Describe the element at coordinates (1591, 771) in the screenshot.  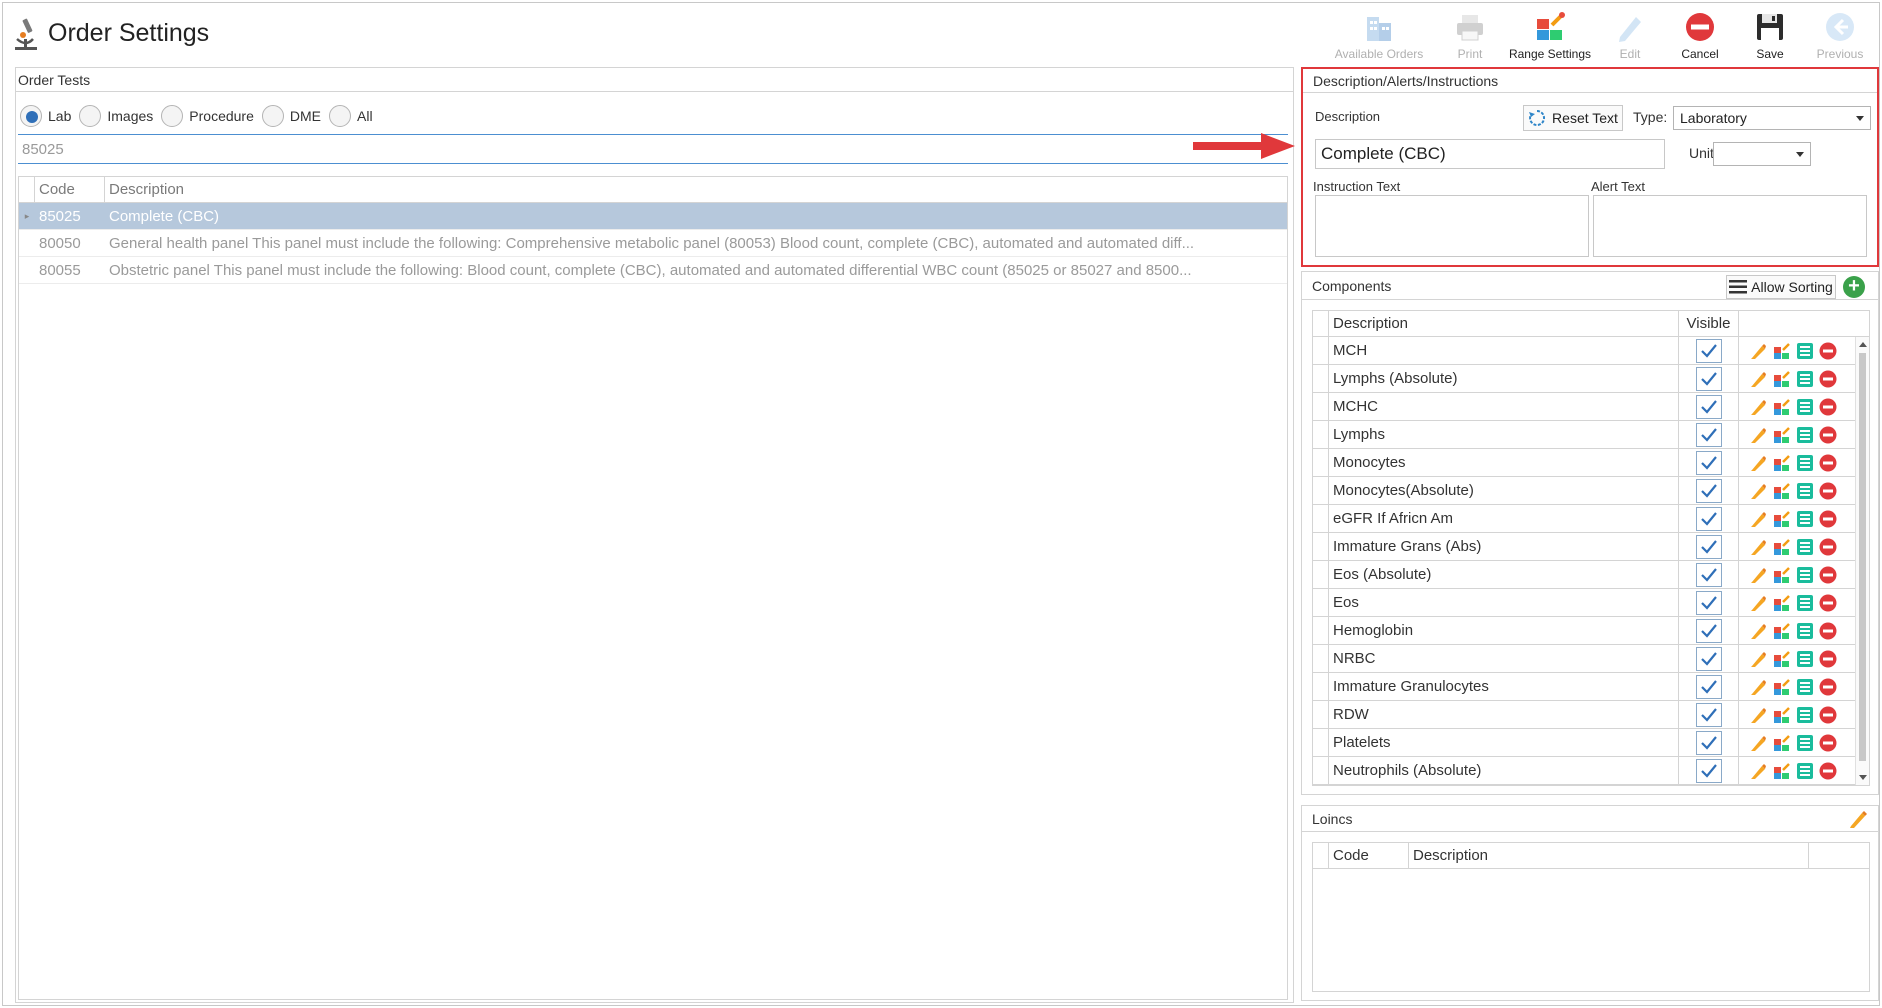
I see `list-item: Neutrophils (Absolute)` at that location.